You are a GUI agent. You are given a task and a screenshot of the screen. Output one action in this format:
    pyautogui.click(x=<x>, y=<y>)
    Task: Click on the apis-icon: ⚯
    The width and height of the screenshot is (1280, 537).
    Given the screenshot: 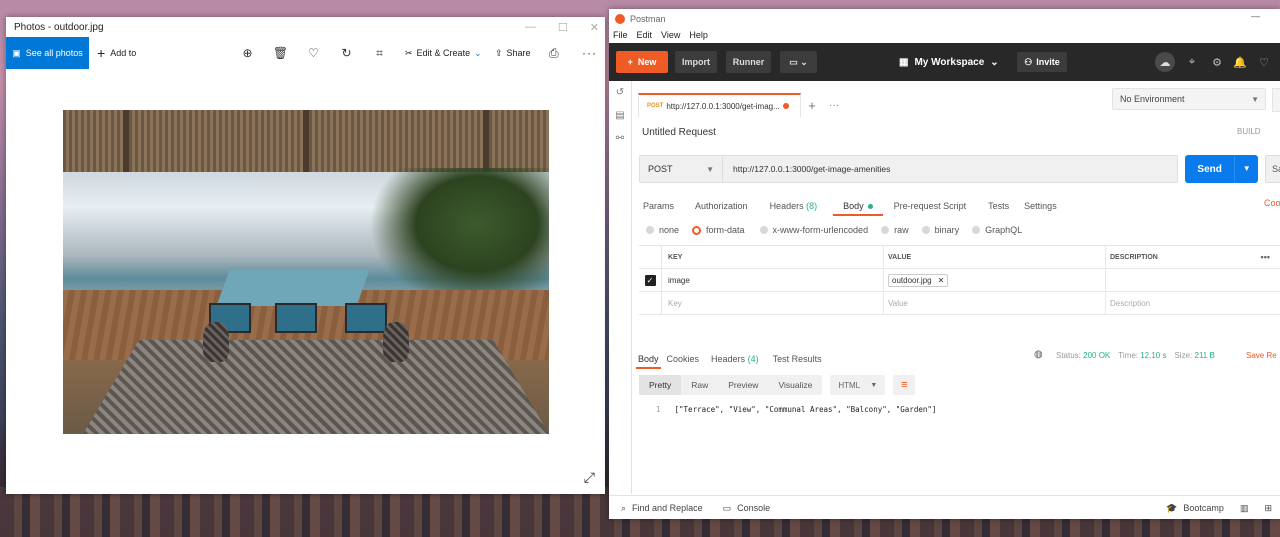 What is the action you would take?
    pyautogui.click(x=620, y=138)
    